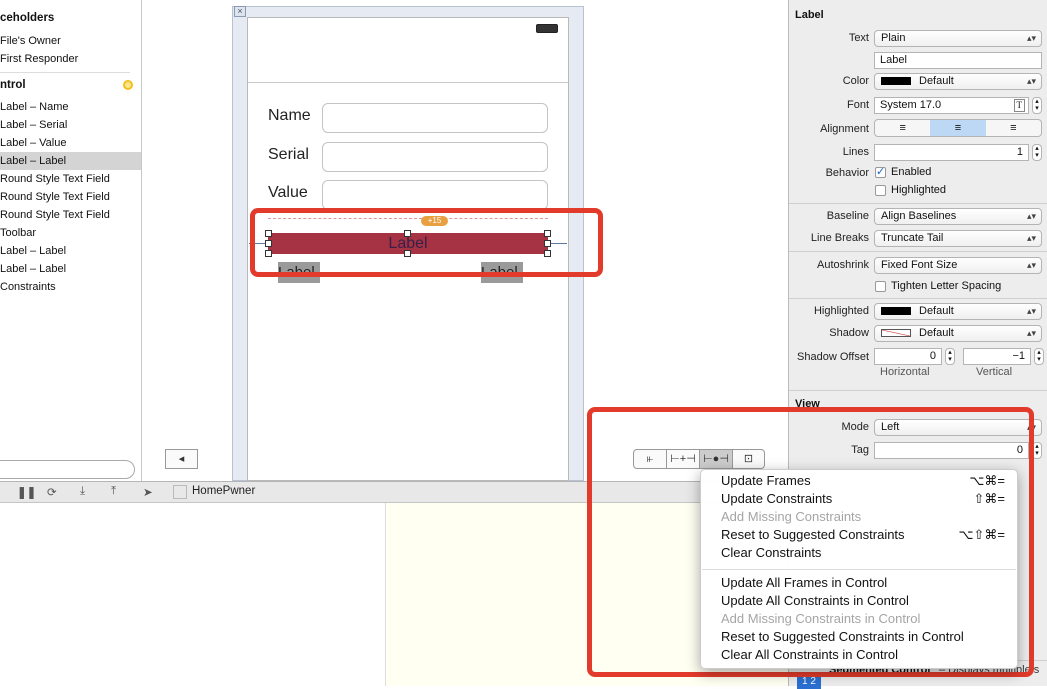  Describe the element at coordinates (866, 553) in the screenshot. I see `menu-item-clear-constraints: Clear Constraints` at that location.